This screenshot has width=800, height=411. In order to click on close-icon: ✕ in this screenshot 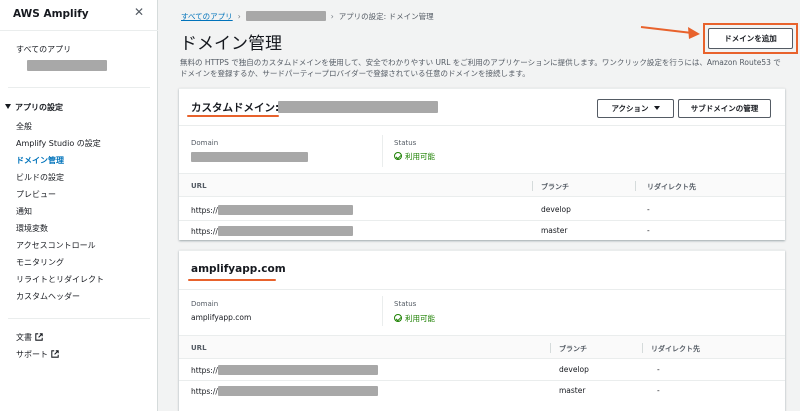, I will do `click(139, 12)`.